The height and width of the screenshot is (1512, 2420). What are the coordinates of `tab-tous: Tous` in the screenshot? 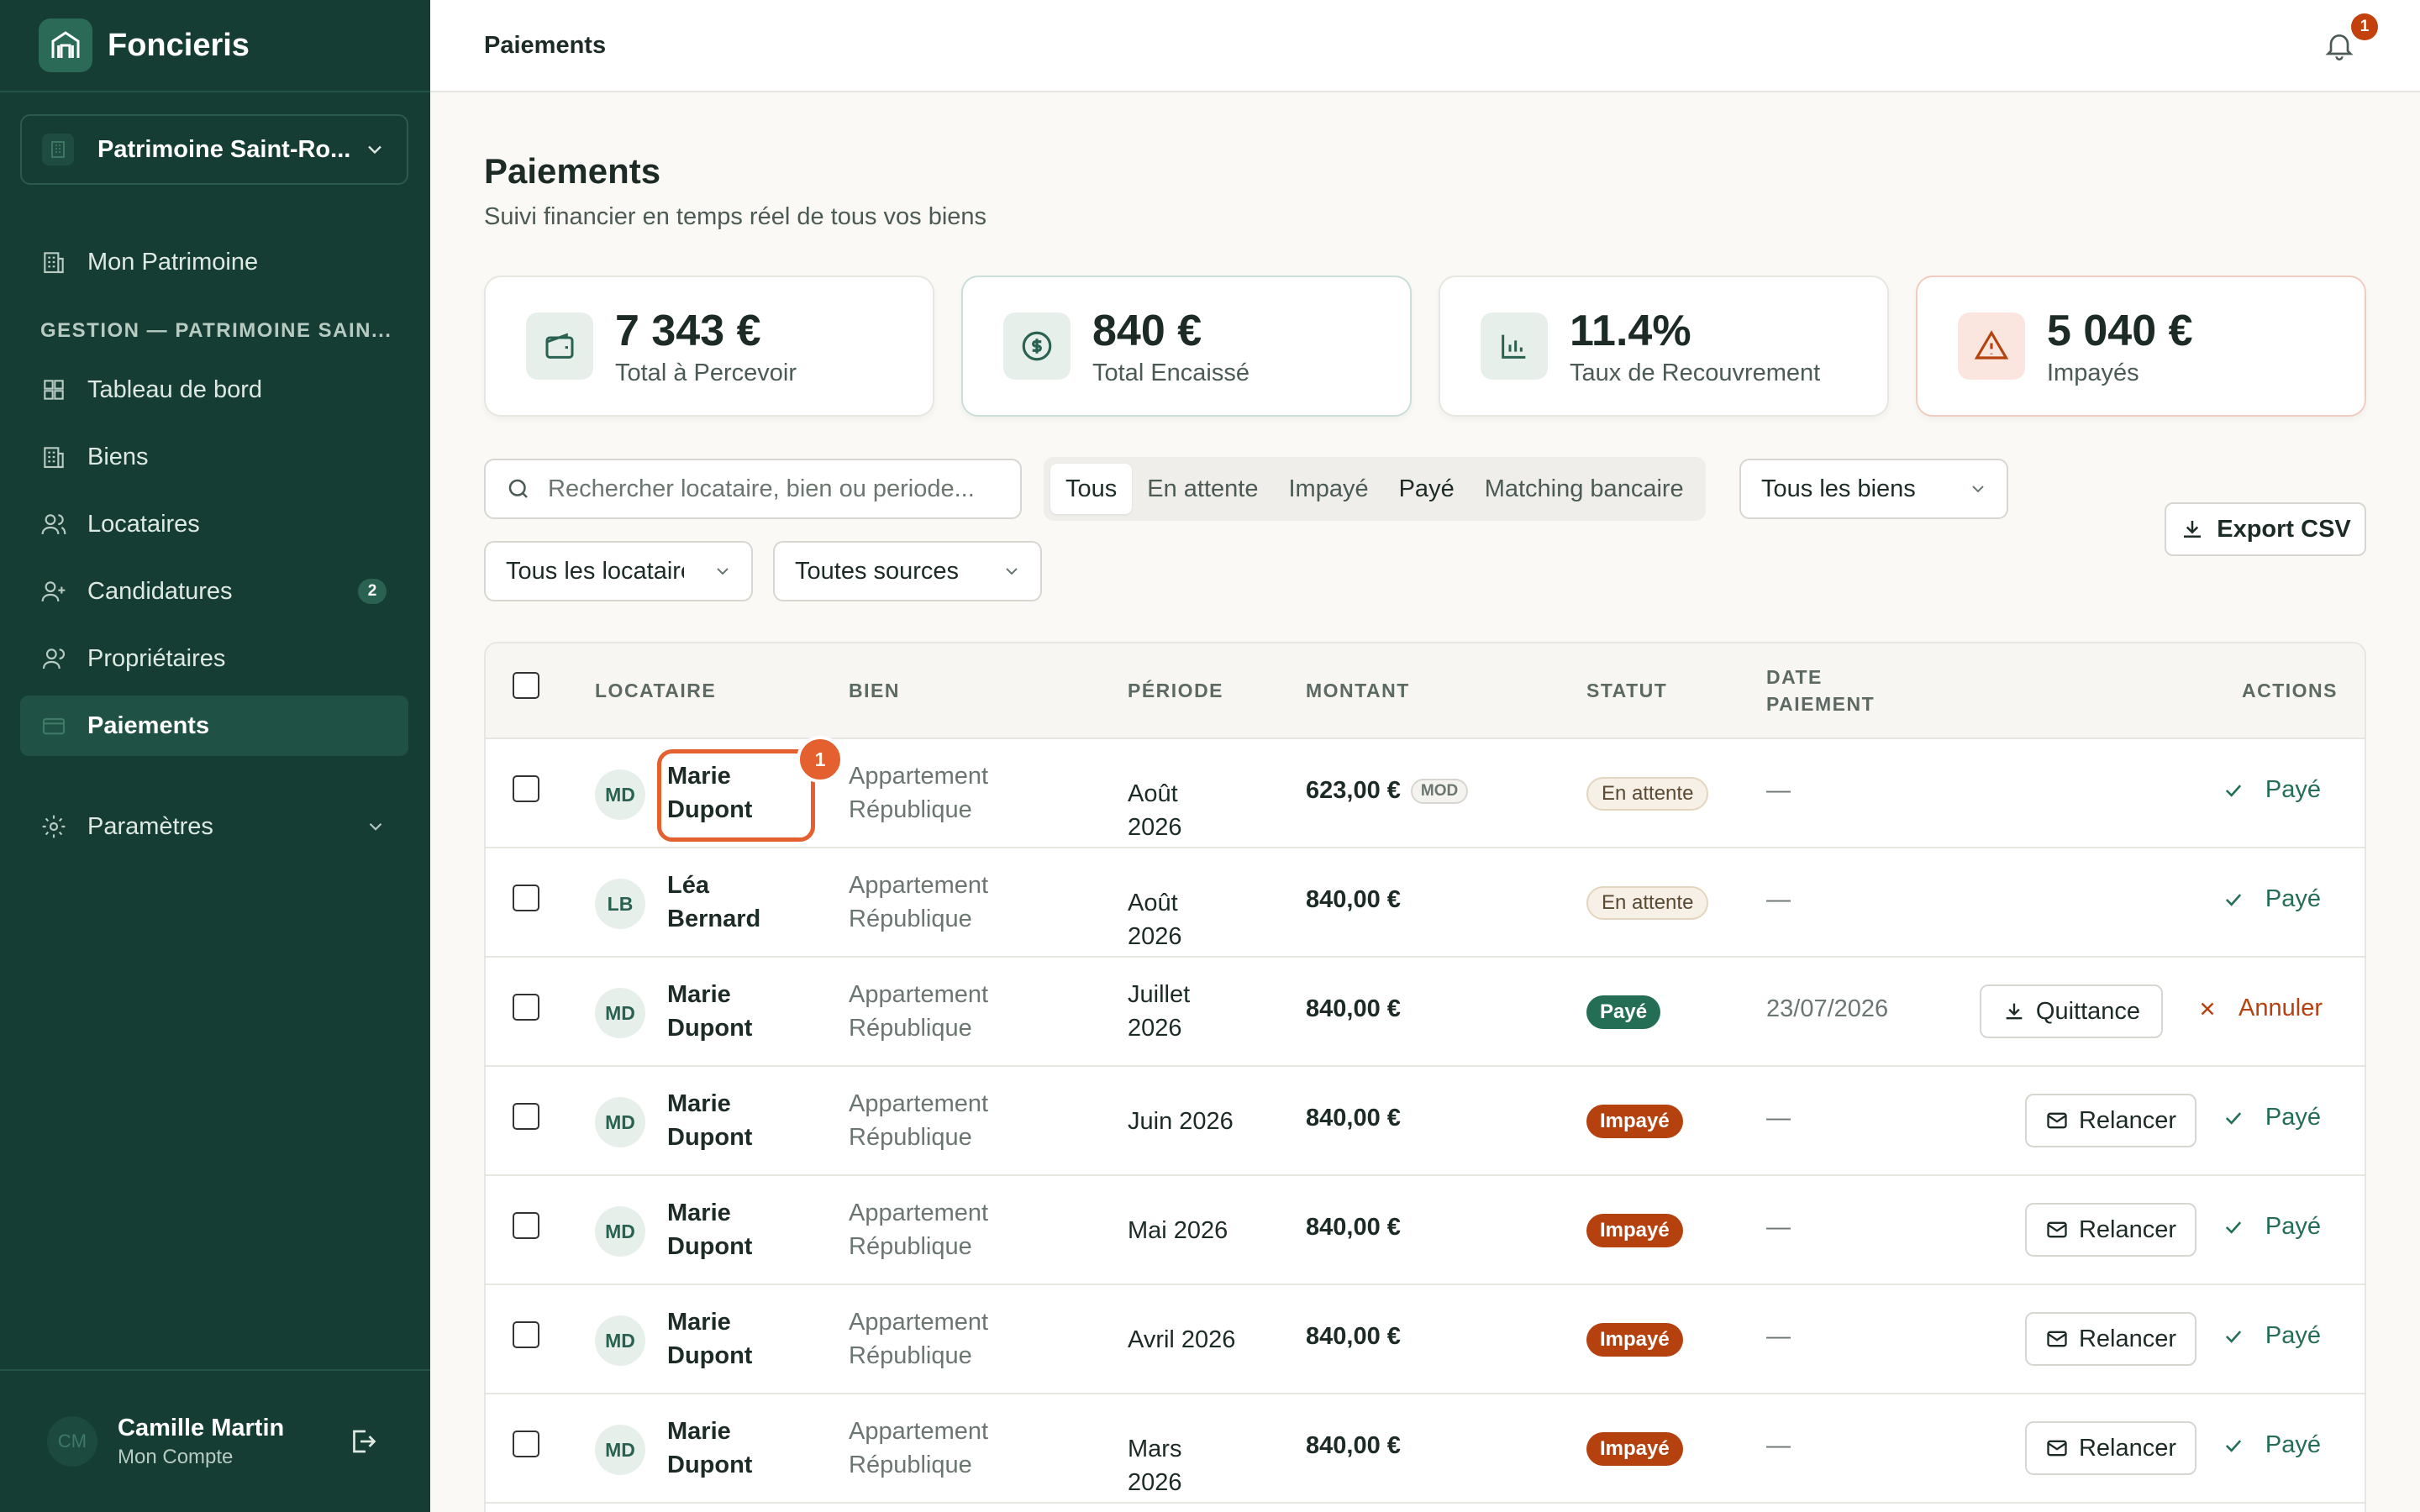 It's located at (1091, 489).